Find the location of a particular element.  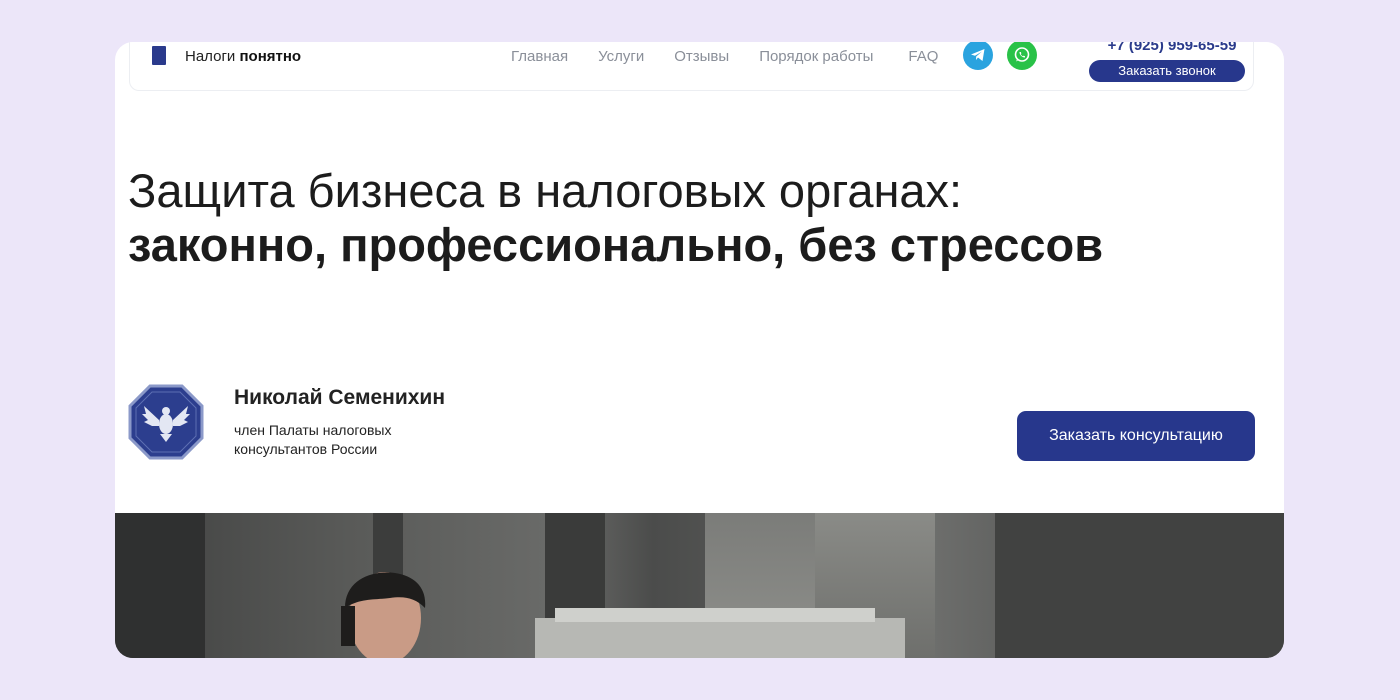

nav-item-services: Услуги is located at coordinates (621, 56).